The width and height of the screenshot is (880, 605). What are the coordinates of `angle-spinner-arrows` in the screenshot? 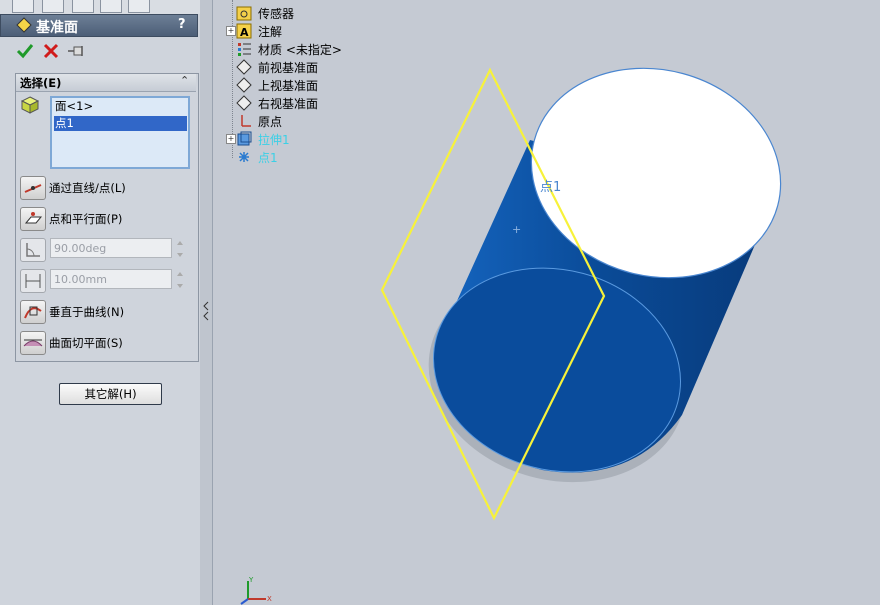 It's located at (180, 249).